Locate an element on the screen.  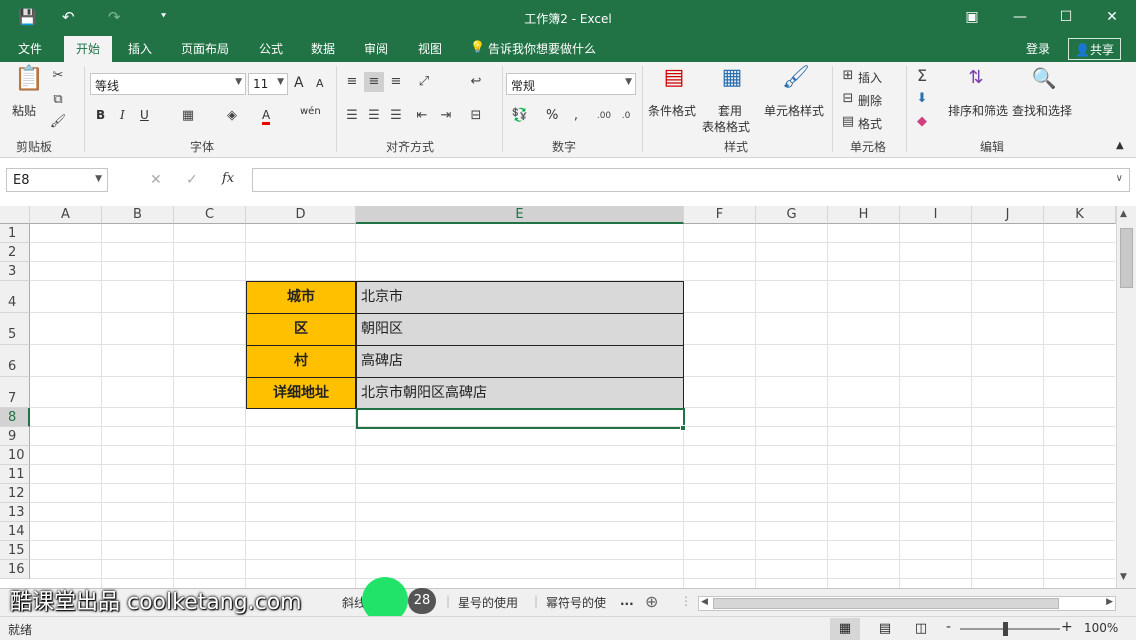
zoom-in-button: + is located at coordinates (1067, 627).